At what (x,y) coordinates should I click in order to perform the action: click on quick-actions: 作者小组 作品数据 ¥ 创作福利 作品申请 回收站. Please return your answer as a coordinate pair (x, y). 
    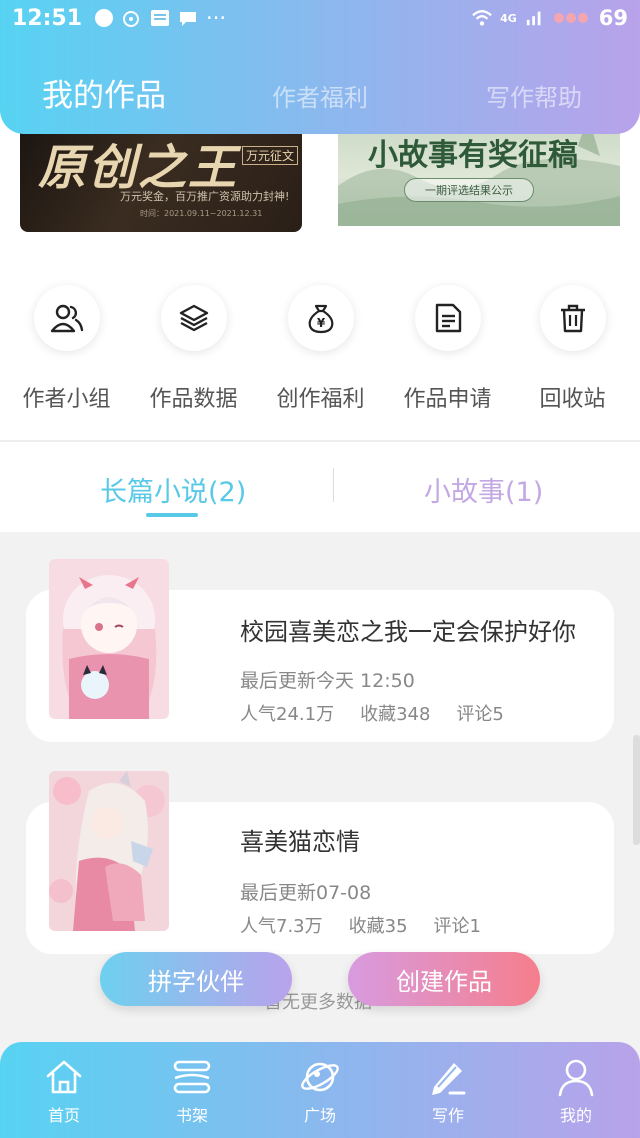
    Looking at the image, I should click on (320, 355).